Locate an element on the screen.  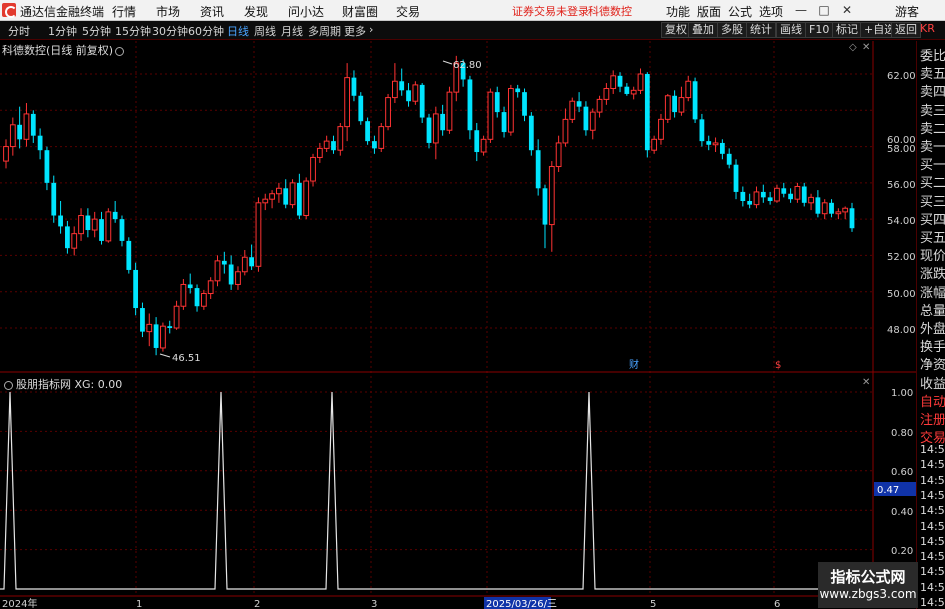
x-tick: 5 is located at coordinates (653, 604).